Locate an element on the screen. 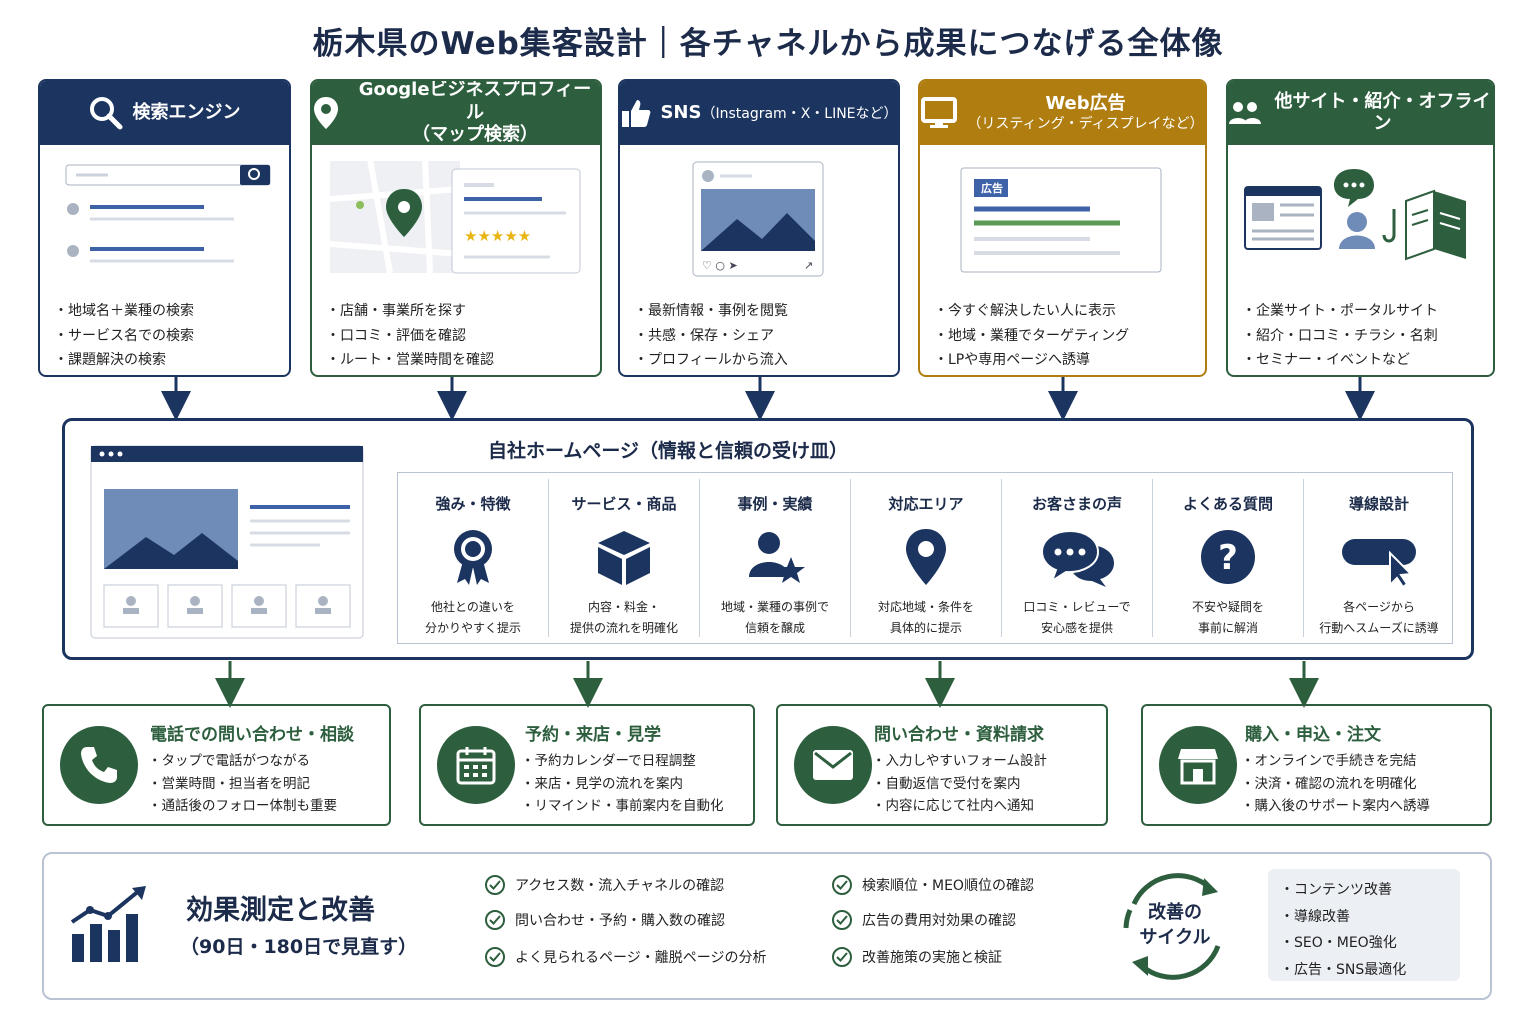 The height and width of the screenshot is (1024, 1536). bar-chart-growth-icon is located at coordinates (110, 924).